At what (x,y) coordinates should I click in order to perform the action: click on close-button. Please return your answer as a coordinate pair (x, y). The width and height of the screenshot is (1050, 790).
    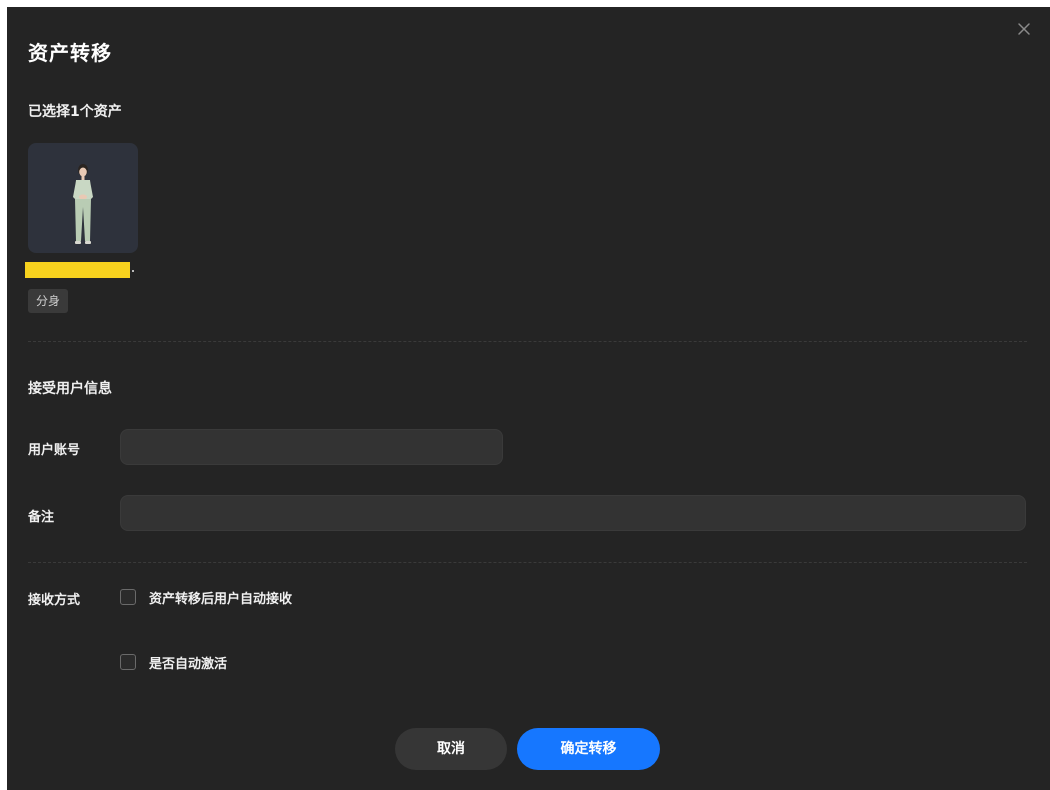
    Looking at the image, I should click on (1024, 29).